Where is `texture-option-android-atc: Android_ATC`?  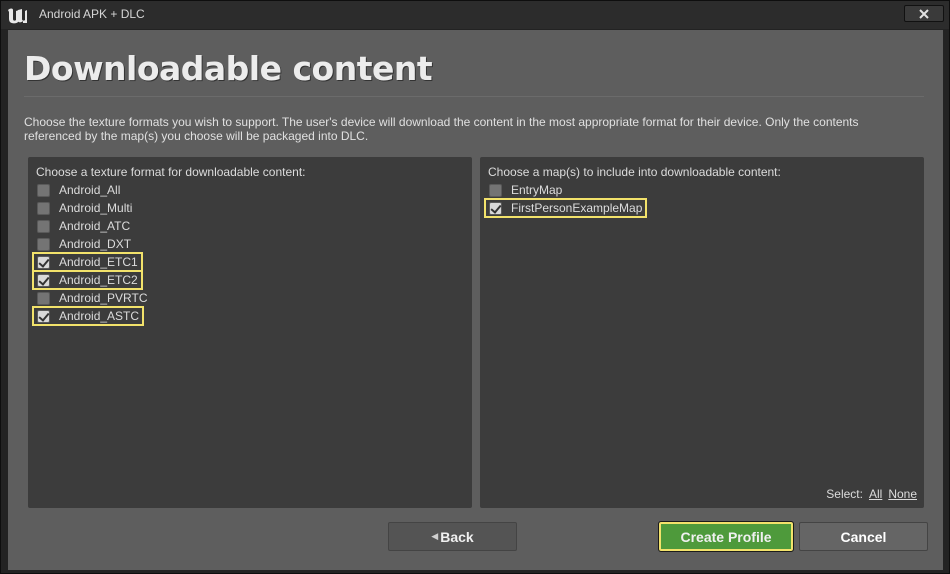 texture-option-android-atc: Android_ATC is located at coordinates (83, 226).